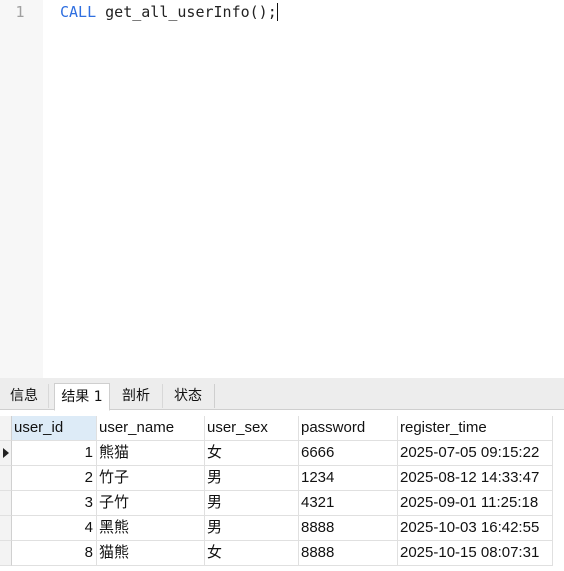 This screenshot has width=564, height=571. Describe the element at coordinates (24, 396) in the screenshot. I see `tab-info: 信息` at that location.